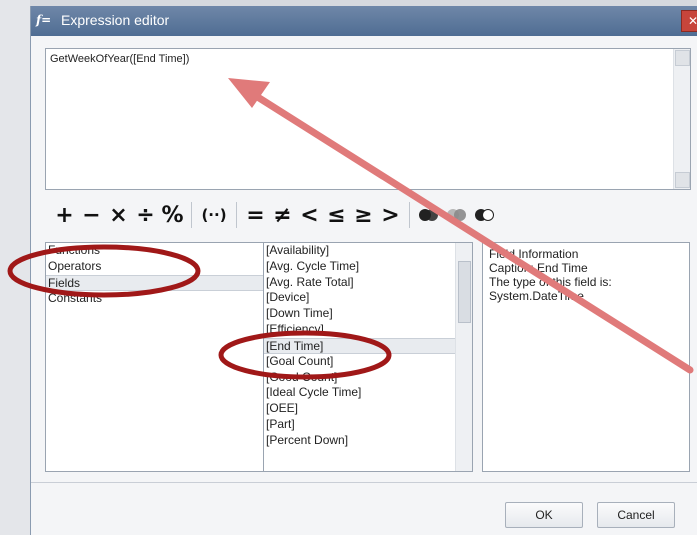  What do you see at coordinates (64, 215) in the screenshot?
I see `plus-button: +` at bounding box center [64, 215].